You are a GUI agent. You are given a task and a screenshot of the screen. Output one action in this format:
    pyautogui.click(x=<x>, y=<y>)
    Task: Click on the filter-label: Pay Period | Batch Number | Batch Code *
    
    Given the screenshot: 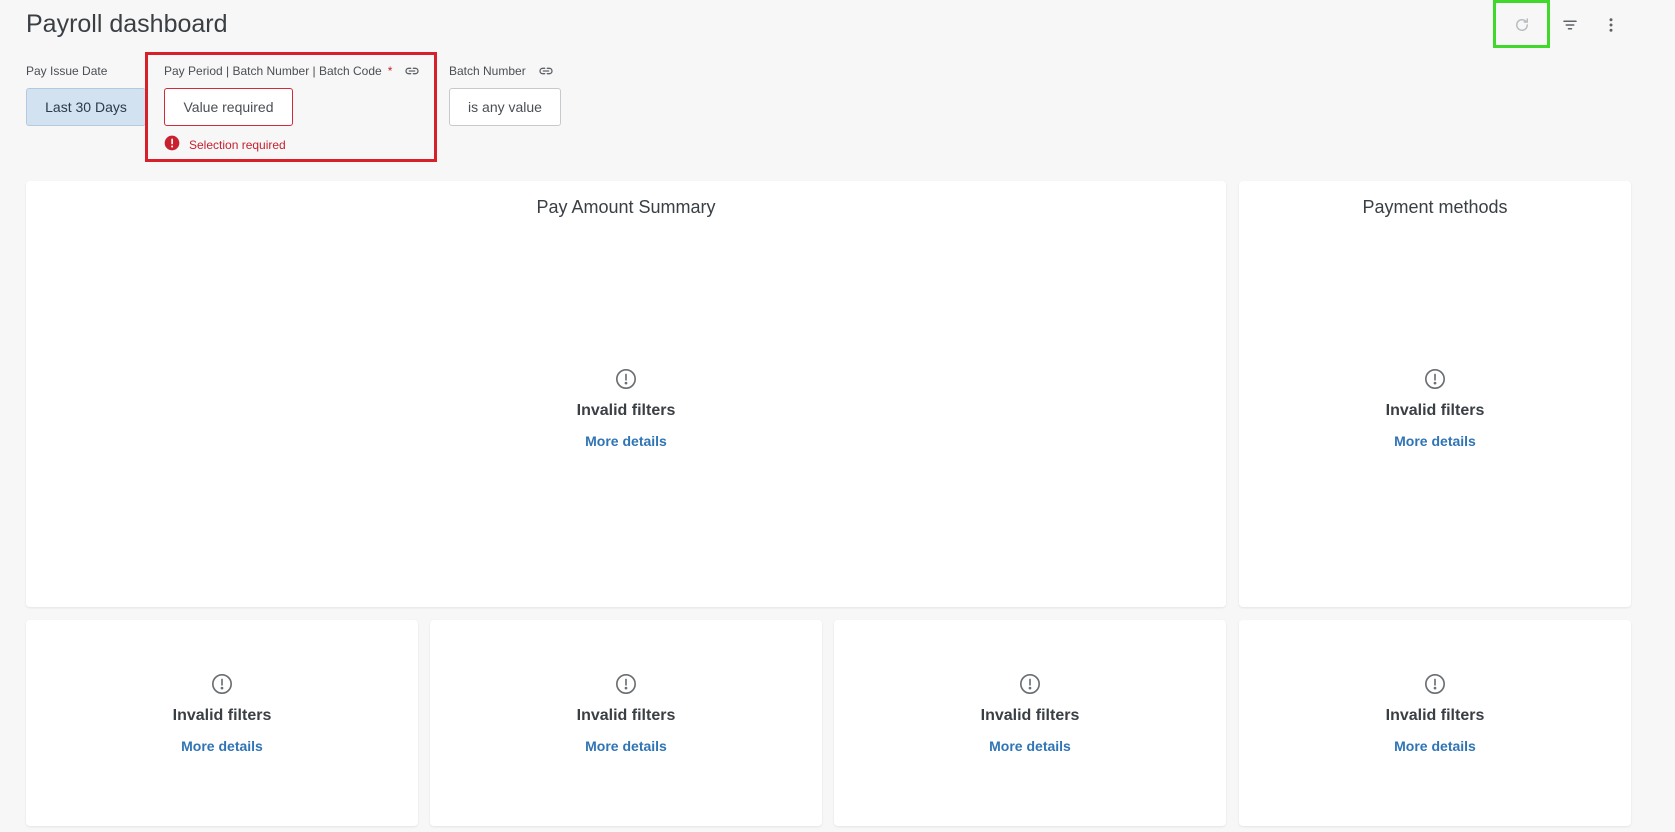 What is the action you would take?
    pyautogui.click(x=292, y=71)
    